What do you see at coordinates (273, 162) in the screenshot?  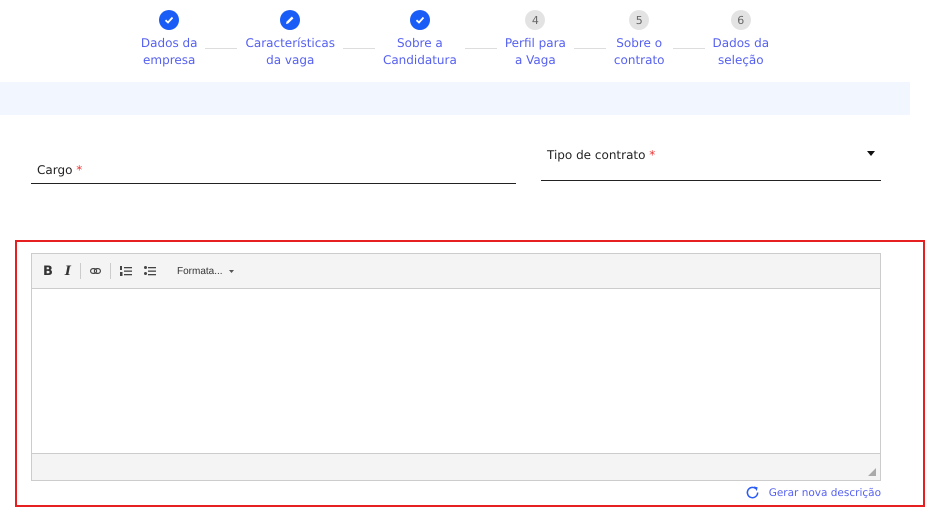 I see `input-field: Cargo *` at bounding box center [273, 162].